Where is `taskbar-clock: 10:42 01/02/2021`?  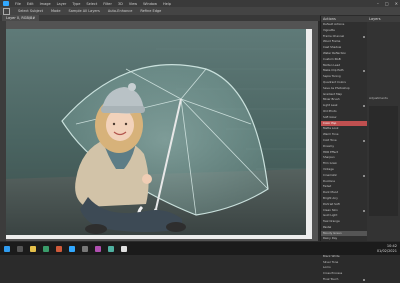 taskbar-clock: 10:42 01/02/2021 is located at coordinates (387, 248).